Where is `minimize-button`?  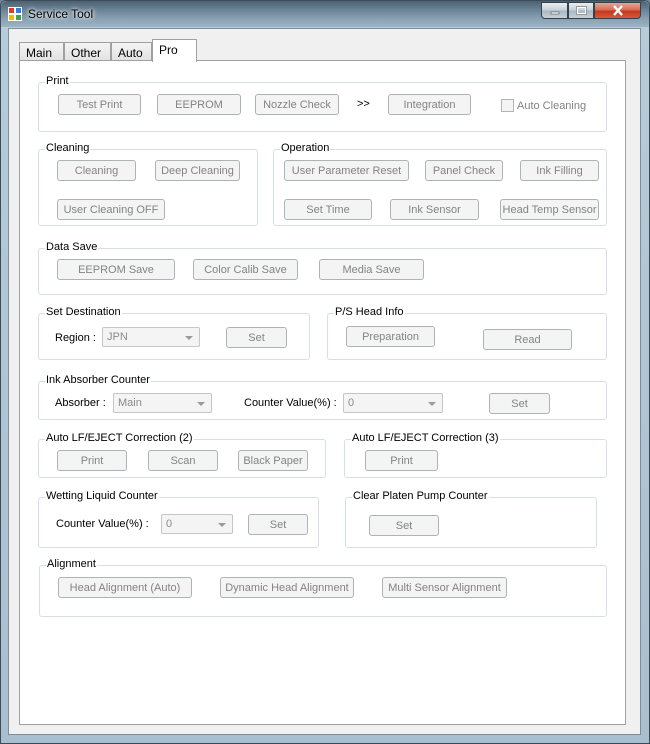 minimize-button is located at coordinates (554, 10).